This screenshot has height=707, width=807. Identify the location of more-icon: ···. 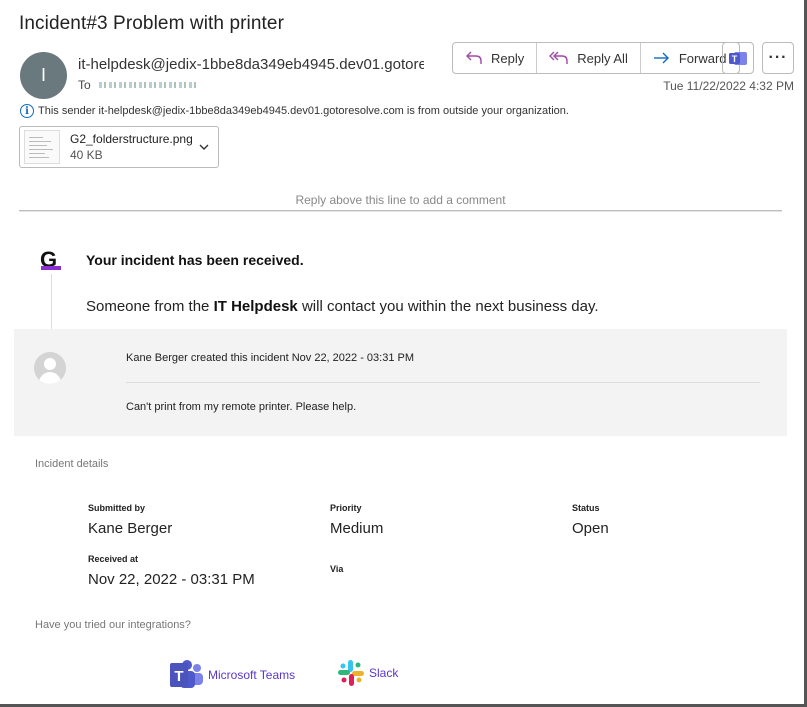
(778, 57).